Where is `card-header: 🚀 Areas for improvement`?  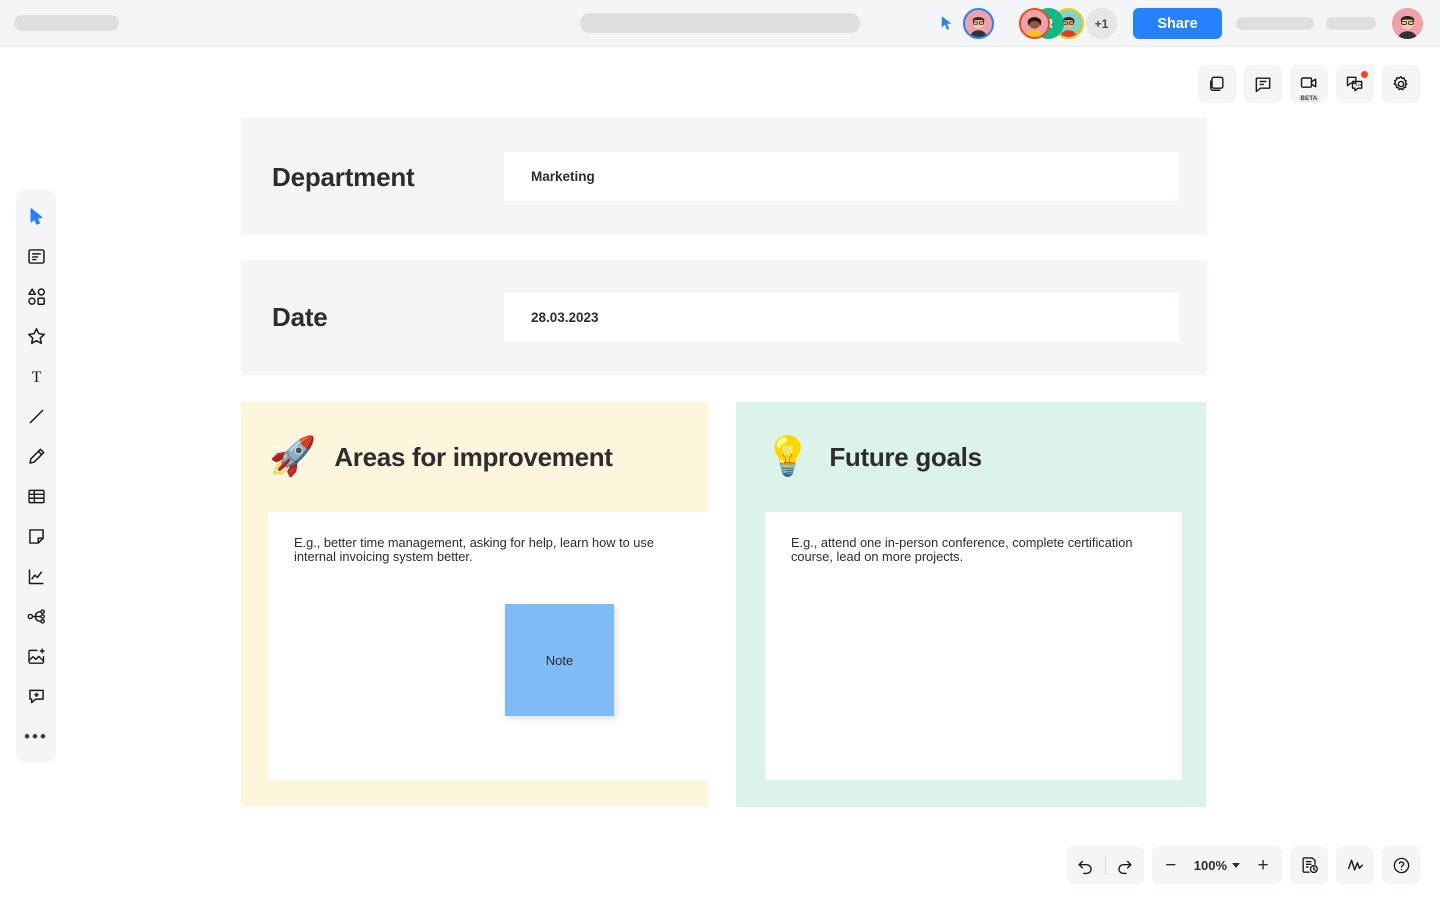
card-header: 🚀 Areas for improvement is located at coordinates (474, 457).